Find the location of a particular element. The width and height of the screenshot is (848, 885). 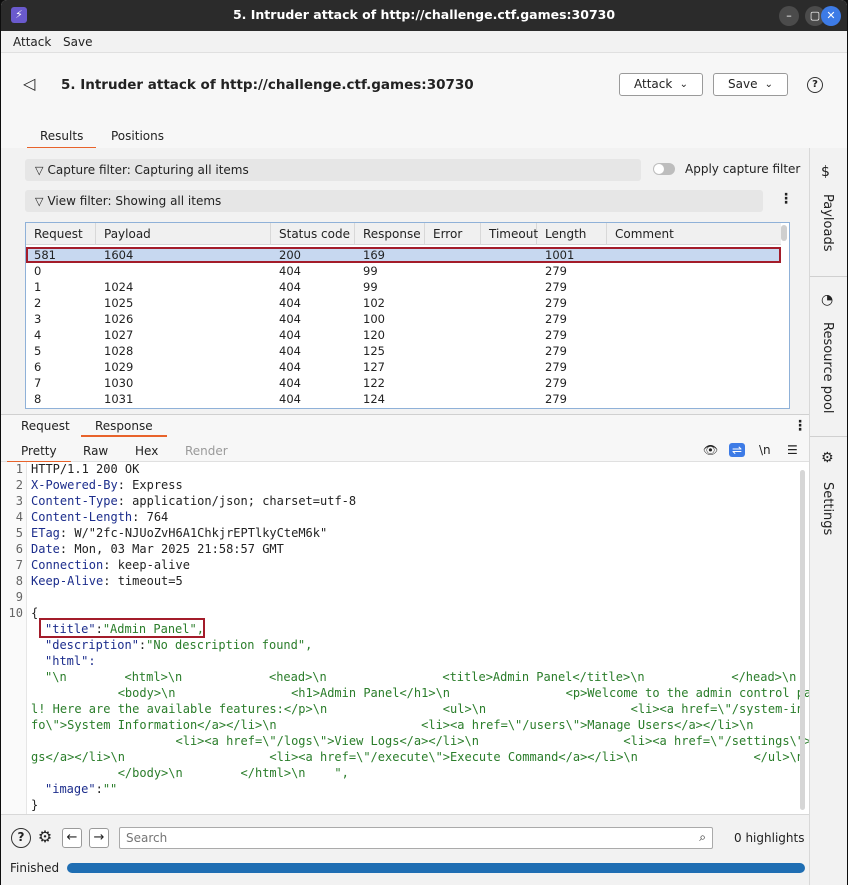

tab-raw: Raw is located at coordinates (95, 451).